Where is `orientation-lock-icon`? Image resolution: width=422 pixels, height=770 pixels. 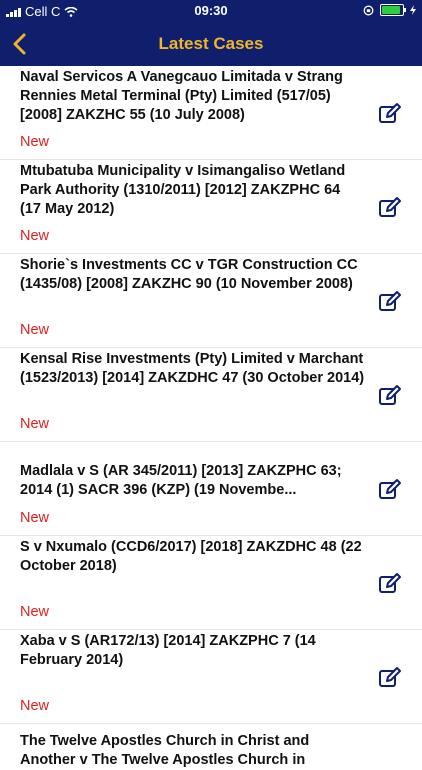
orientation-lock-icon is located at coordinates (368, 10).